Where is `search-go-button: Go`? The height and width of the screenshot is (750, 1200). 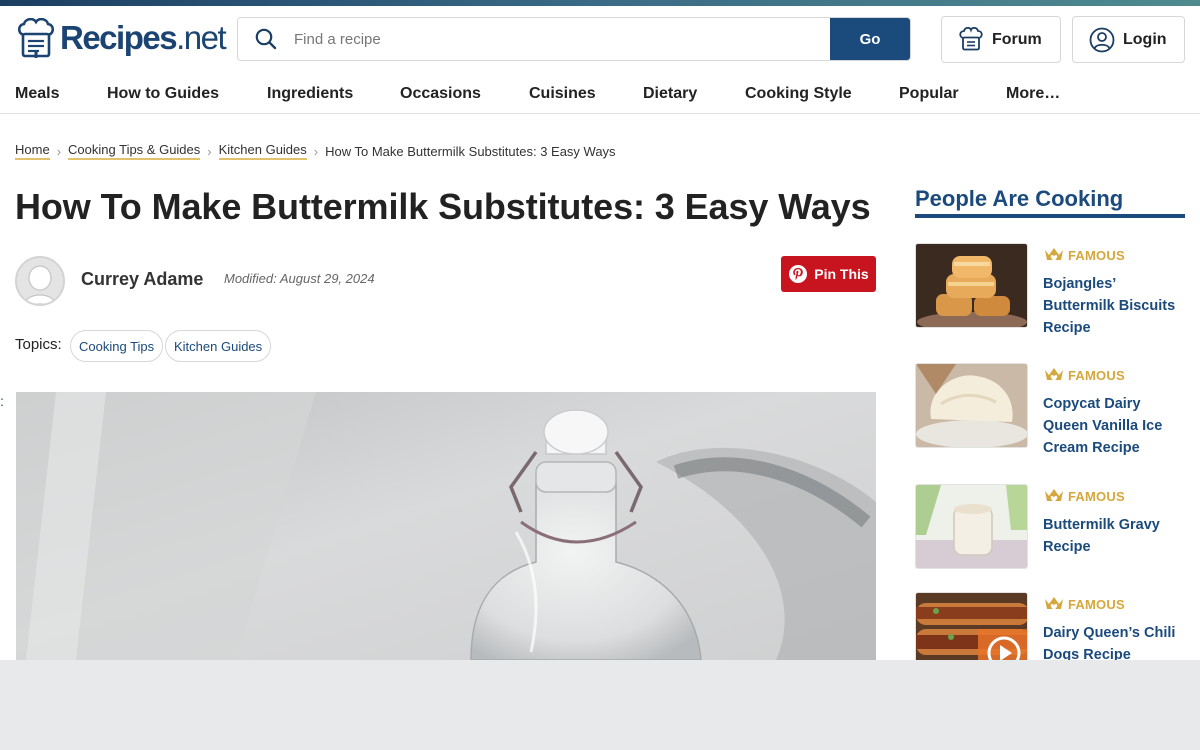
search-go-button: Go is located at coordinates (870, 39).